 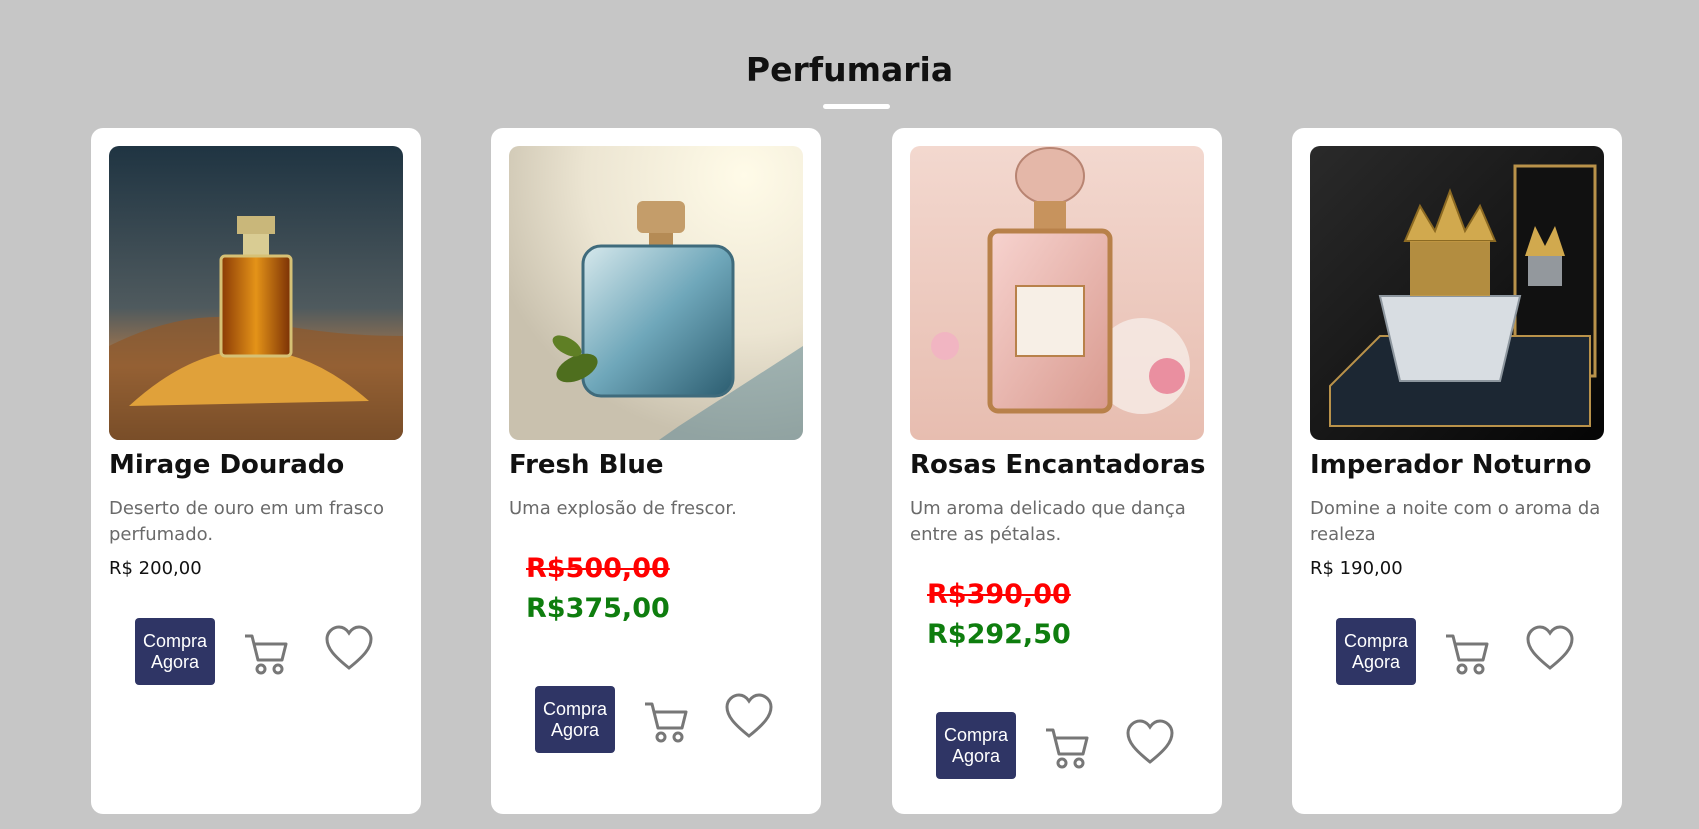 I want to click on product-price: R$ 190,00, so click(x=1356, y=568).